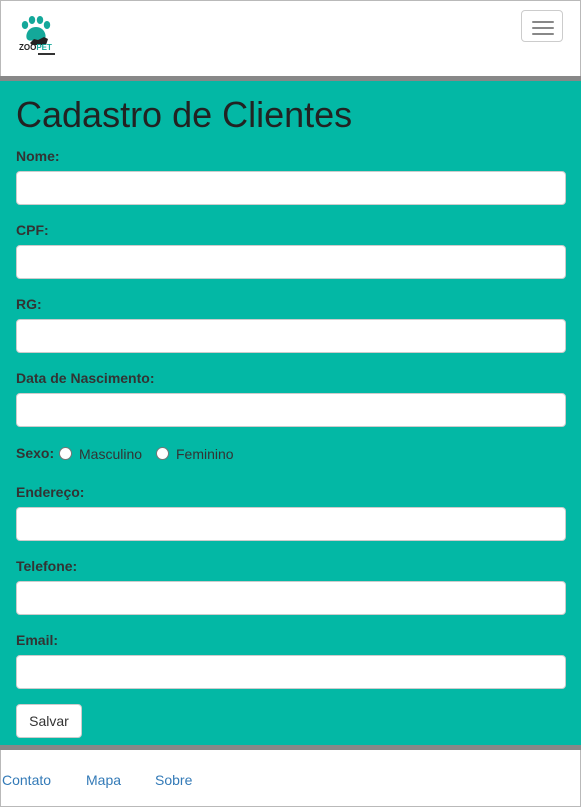  I want to click on feminino-radio, so click(162, 453).